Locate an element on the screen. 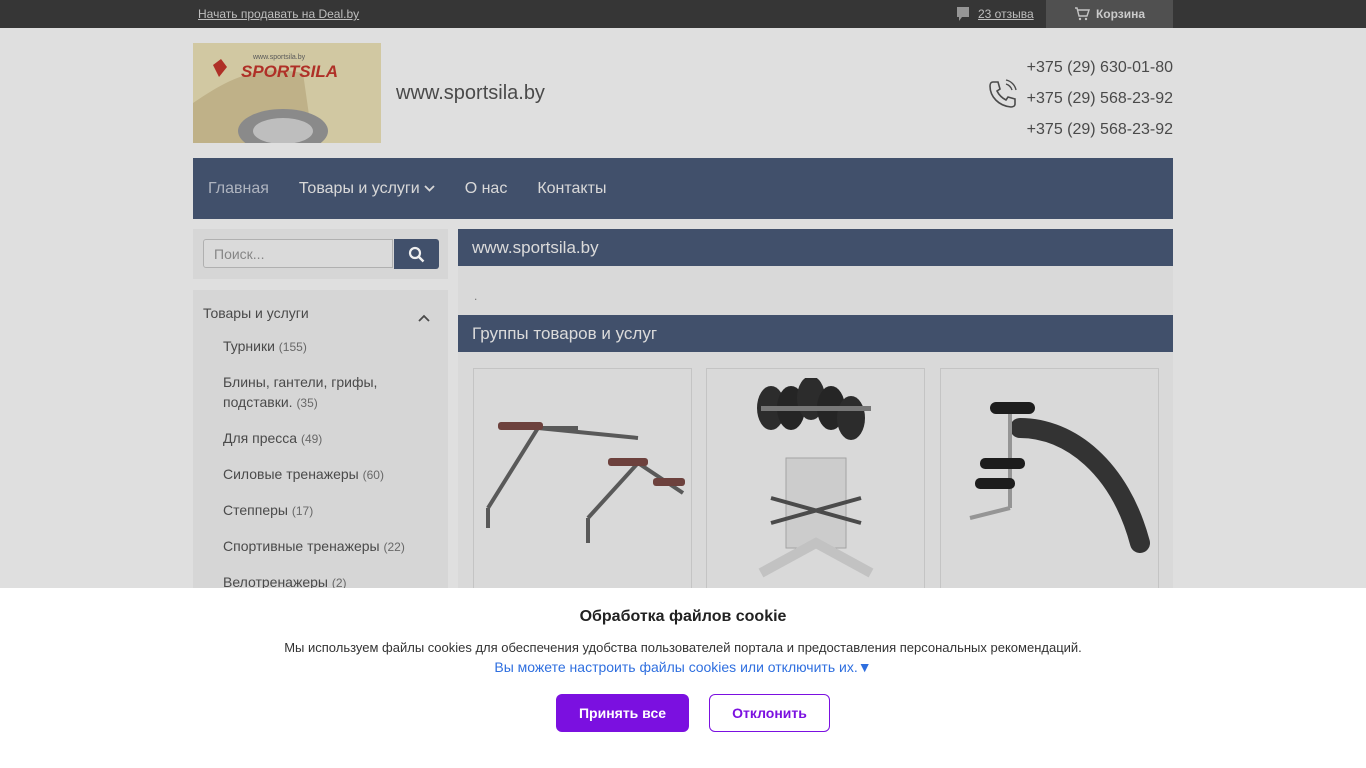  category-label: Турники is located at coordinates (249, 346).